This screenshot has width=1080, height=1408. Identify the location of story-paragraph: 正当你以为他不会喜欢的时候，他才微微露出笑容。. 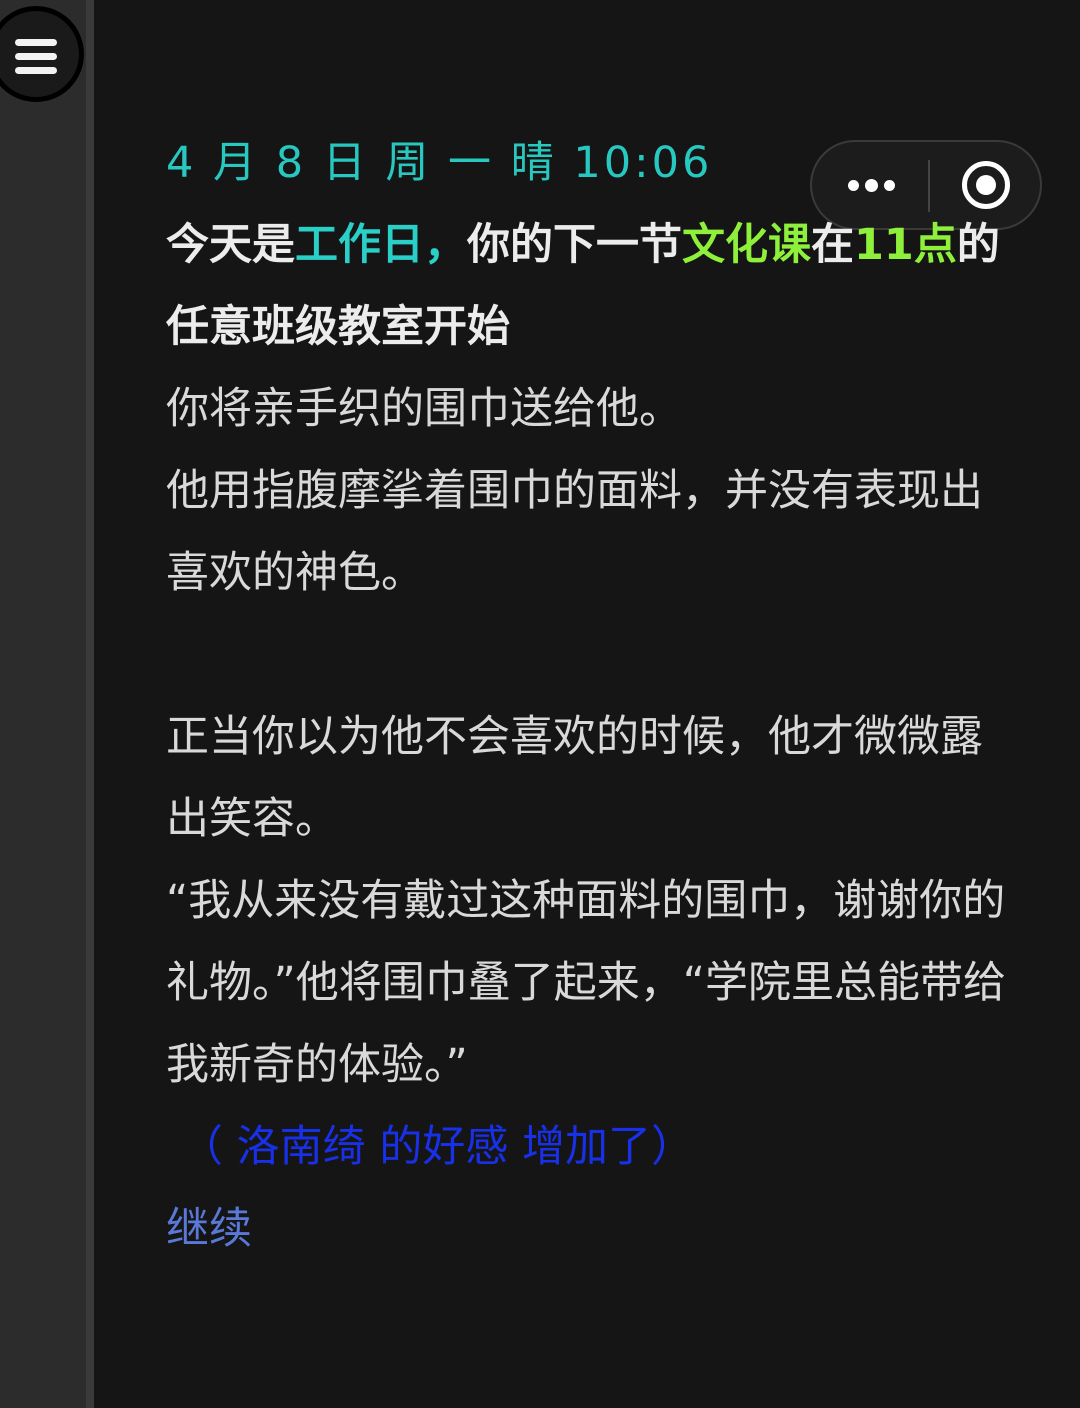
(574, 778).